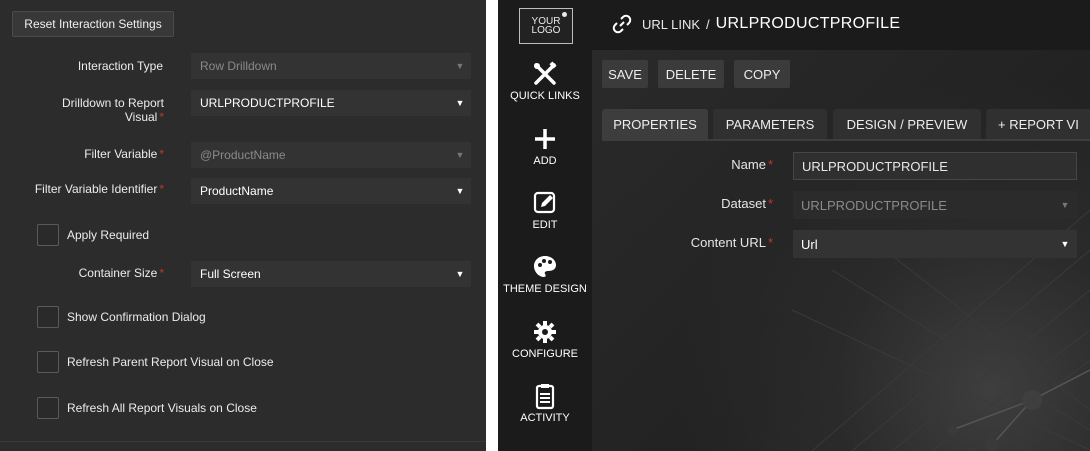 The image size is (1090, 451). I want to click on sidebar-item-label: EDIT, so click(545, 225).